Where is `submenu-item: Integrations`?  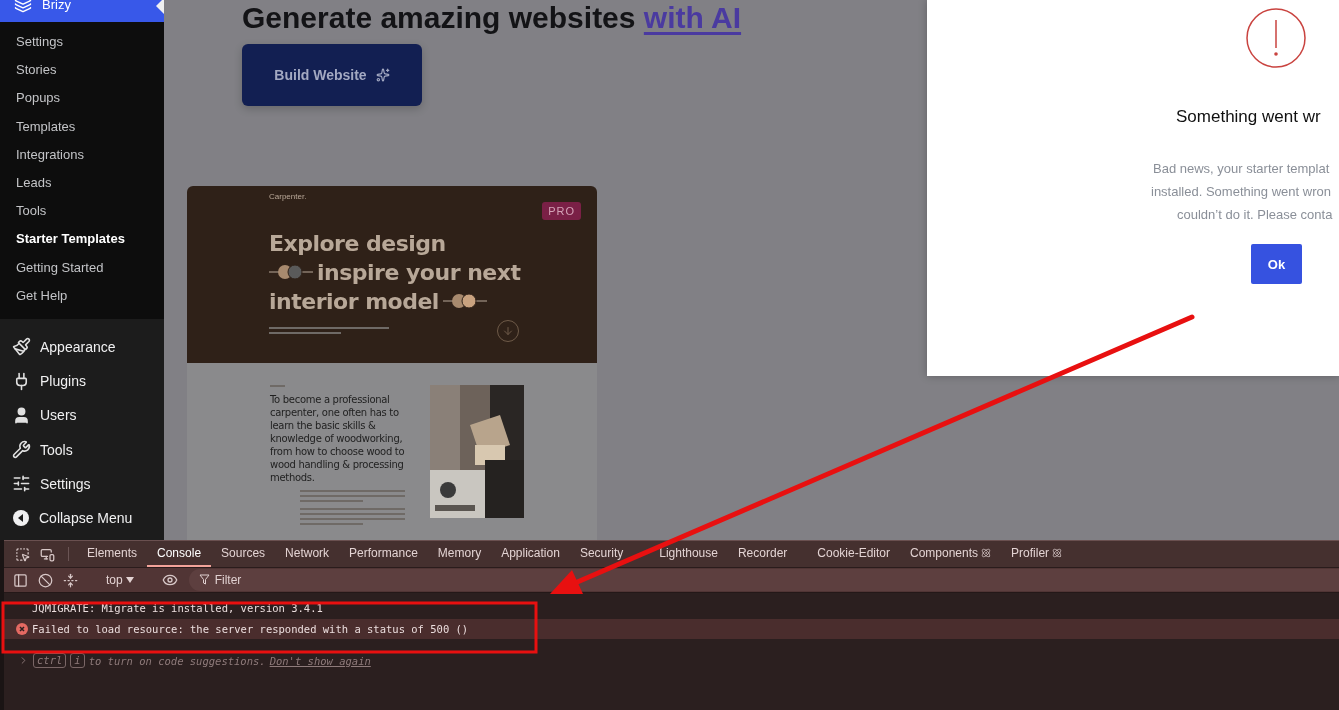
submenu-item: Integrations is located at coordinates (82, 157).